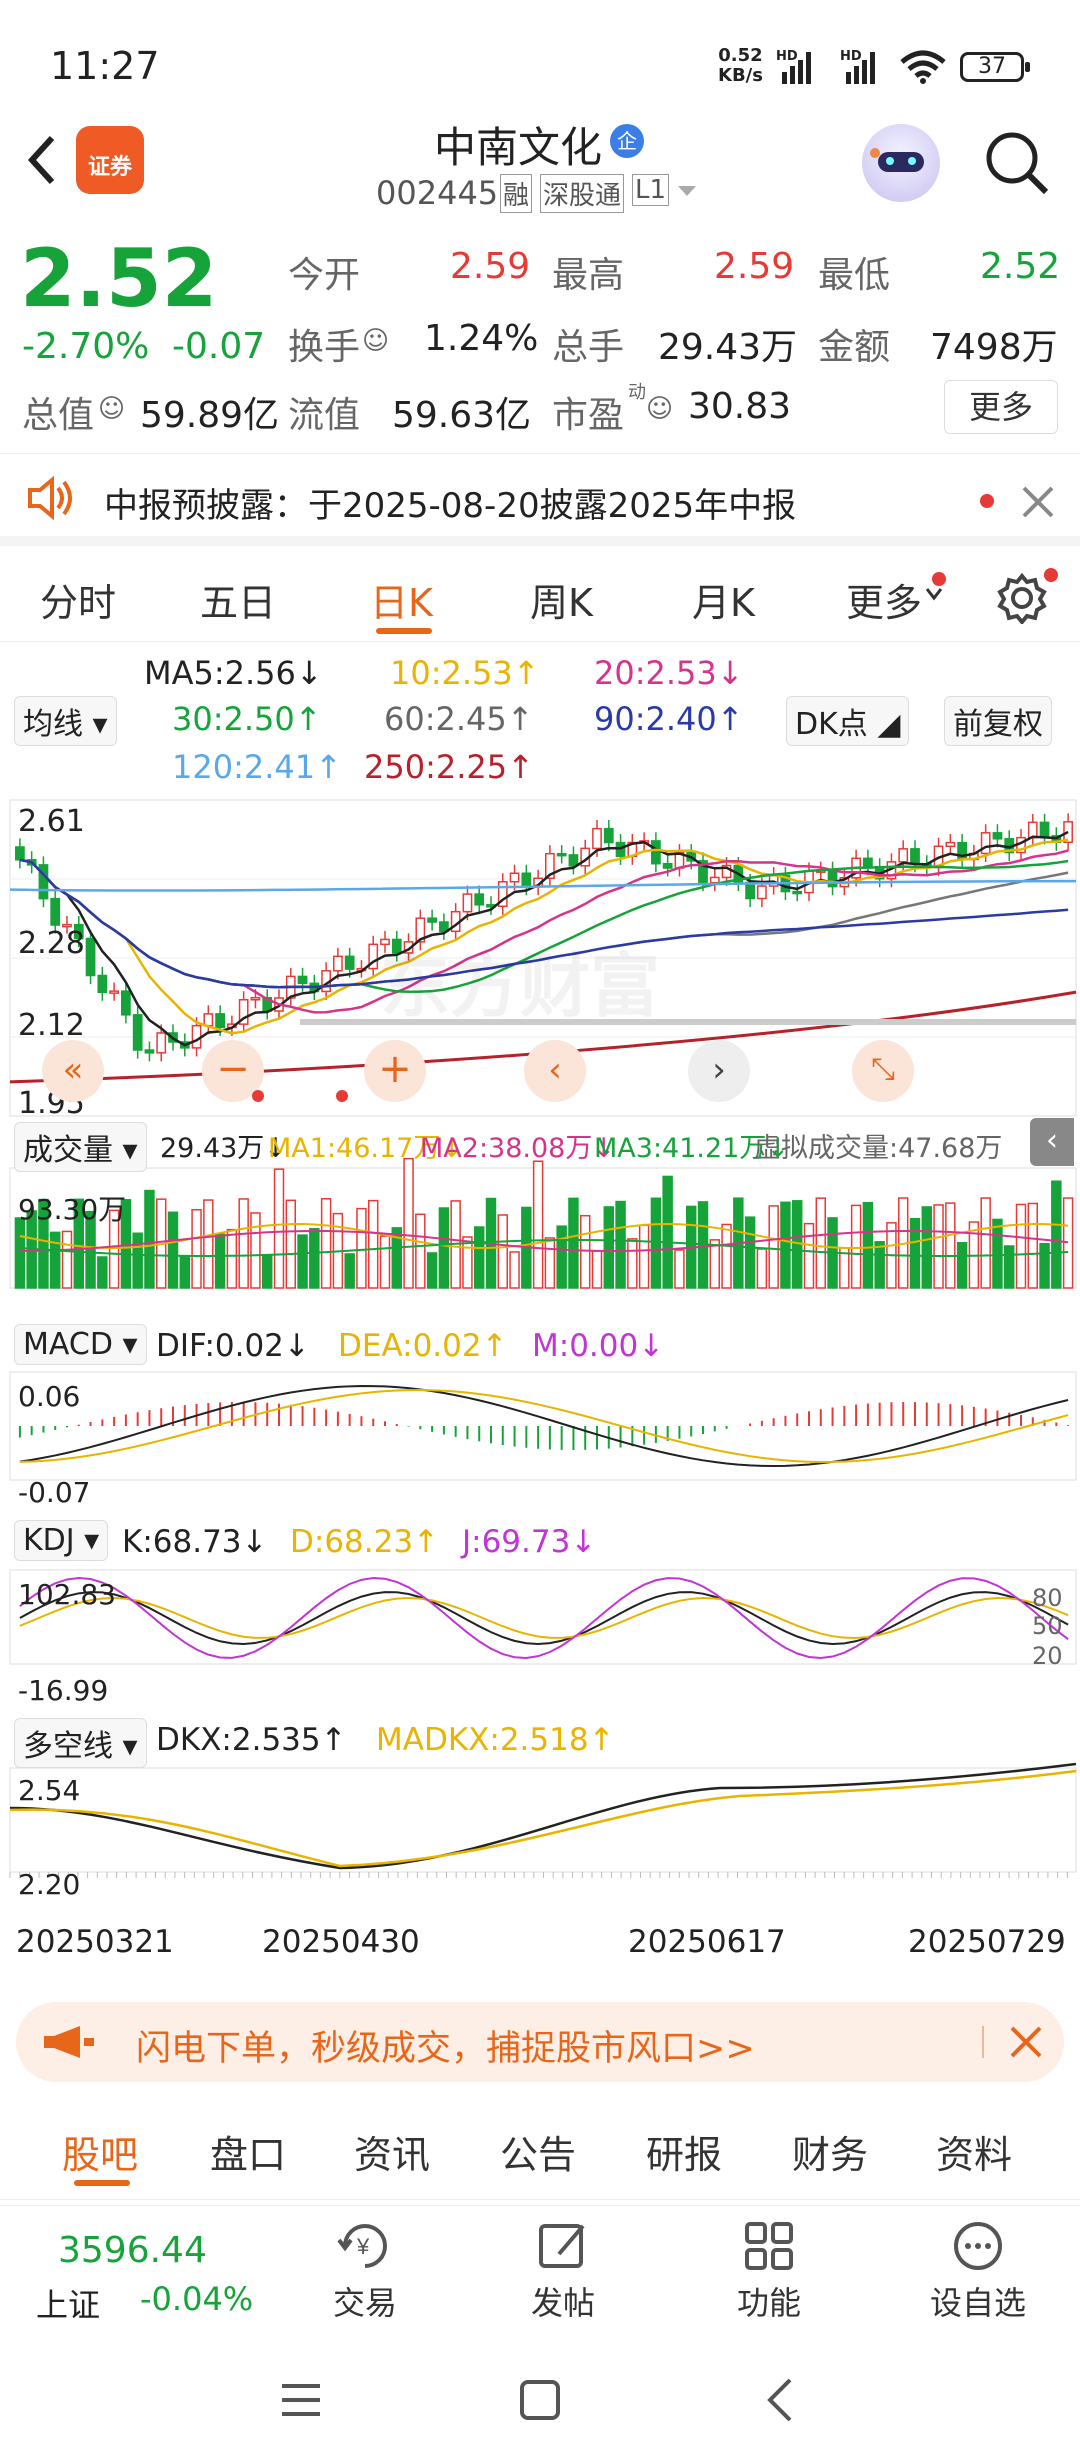 This screenshot has width=1080, height=2460. Describe the element at coordinates (1052, 1142) in the screenshot. I see `collapse-tab-button: ‹` at that location.